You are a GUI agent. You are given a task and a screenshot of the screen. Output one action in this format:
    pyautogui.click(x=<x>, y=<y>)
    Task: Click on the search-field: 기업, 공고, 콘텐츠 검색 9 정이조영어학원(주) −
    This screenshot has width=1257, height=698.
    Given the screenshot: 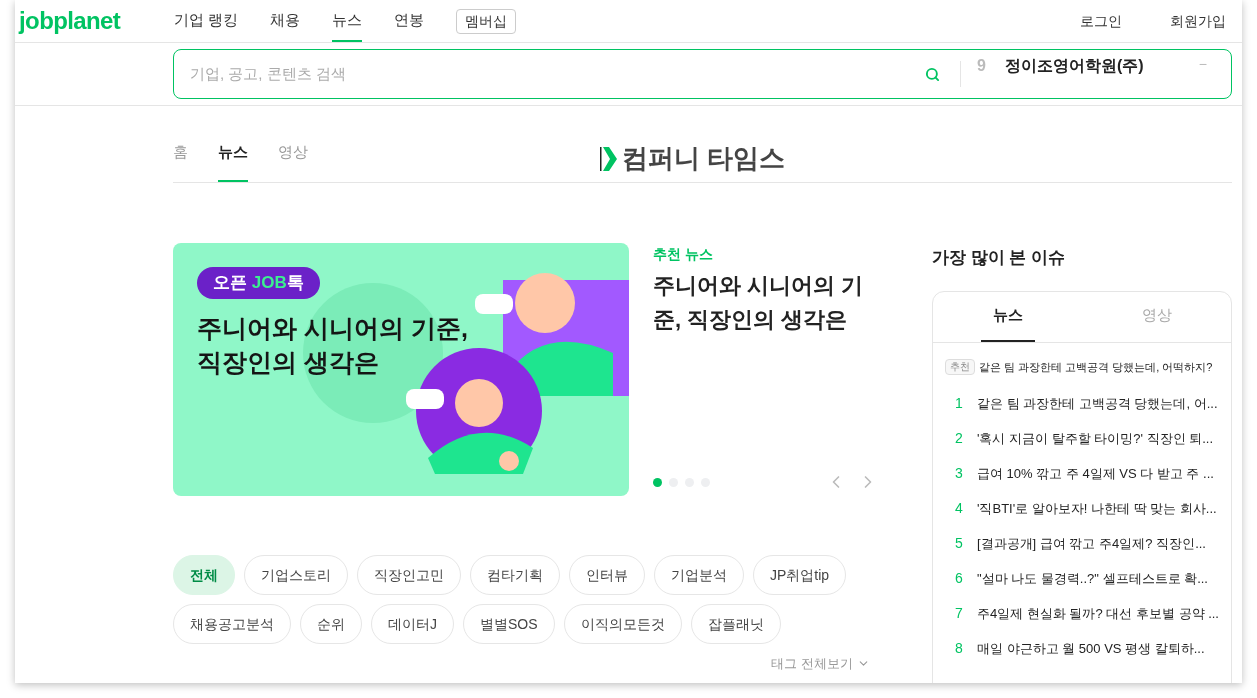 What is the action you would take?
    pyautogui.click(x=702, y=74)
    